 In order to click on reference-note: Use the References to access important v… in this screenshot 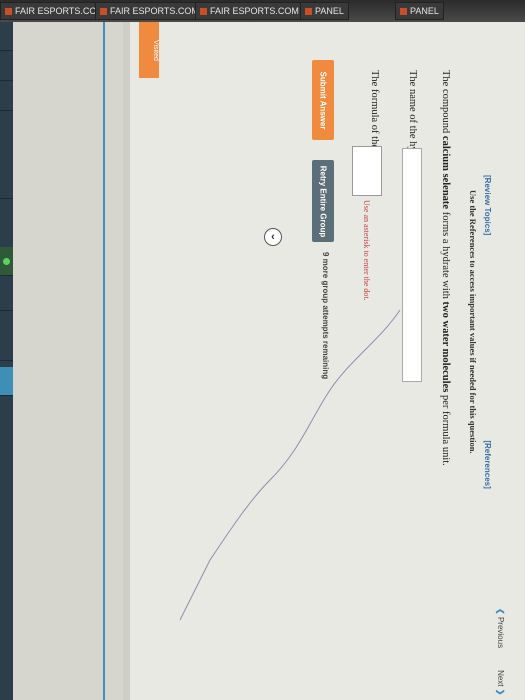, I will do `click(473, 322)`.